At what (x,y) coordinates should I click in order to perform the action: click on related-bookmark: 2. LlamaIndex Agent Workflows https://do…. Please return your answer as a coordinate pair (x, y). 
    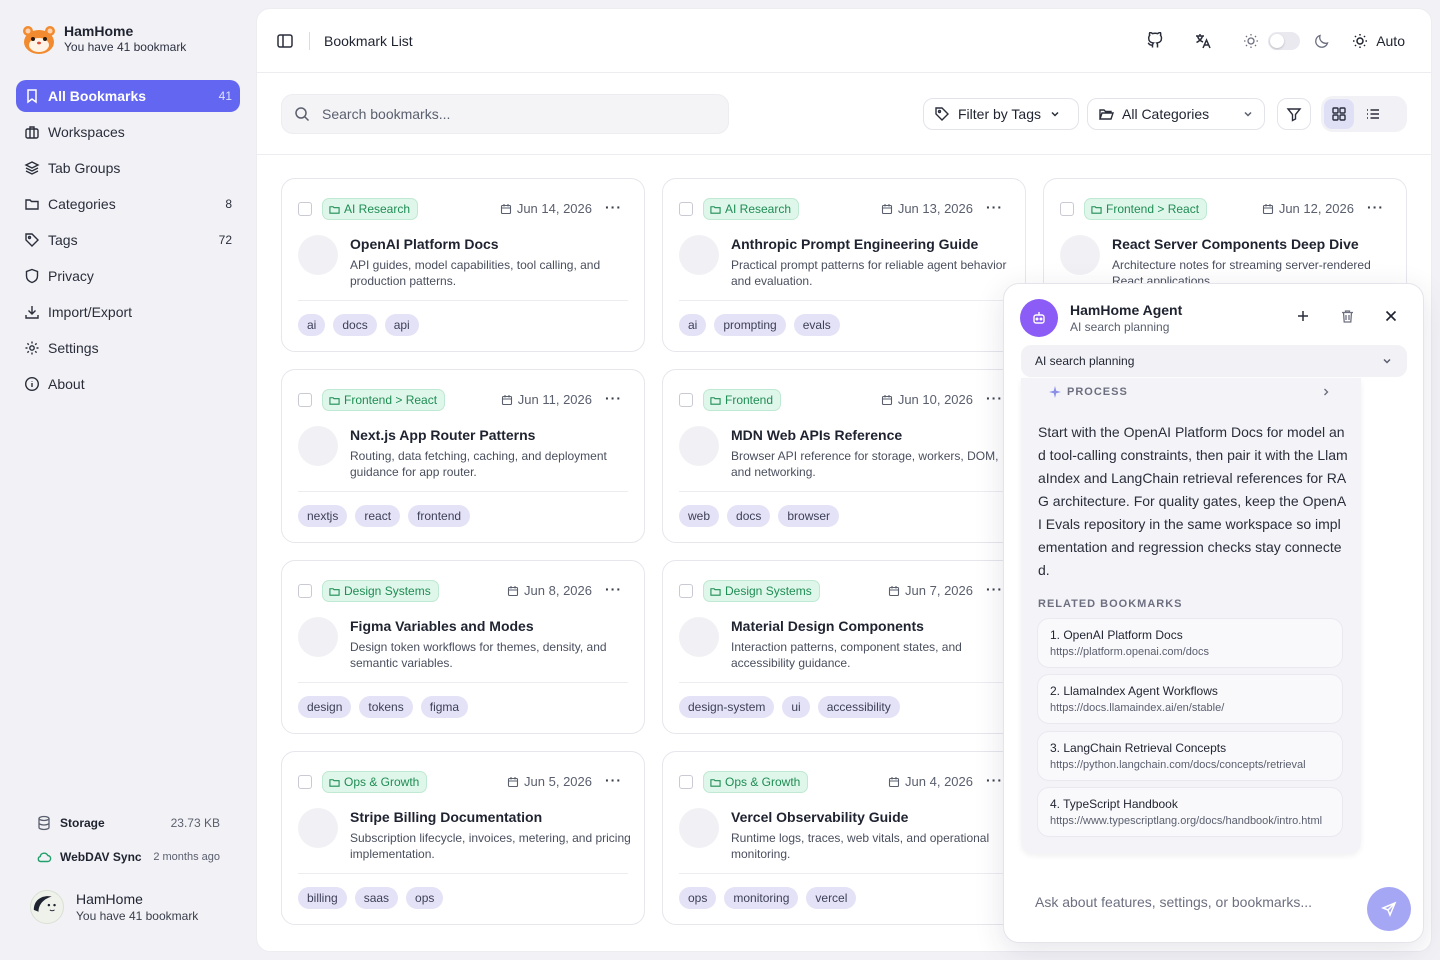
    Looking at the image, I should click on (1190, 699).